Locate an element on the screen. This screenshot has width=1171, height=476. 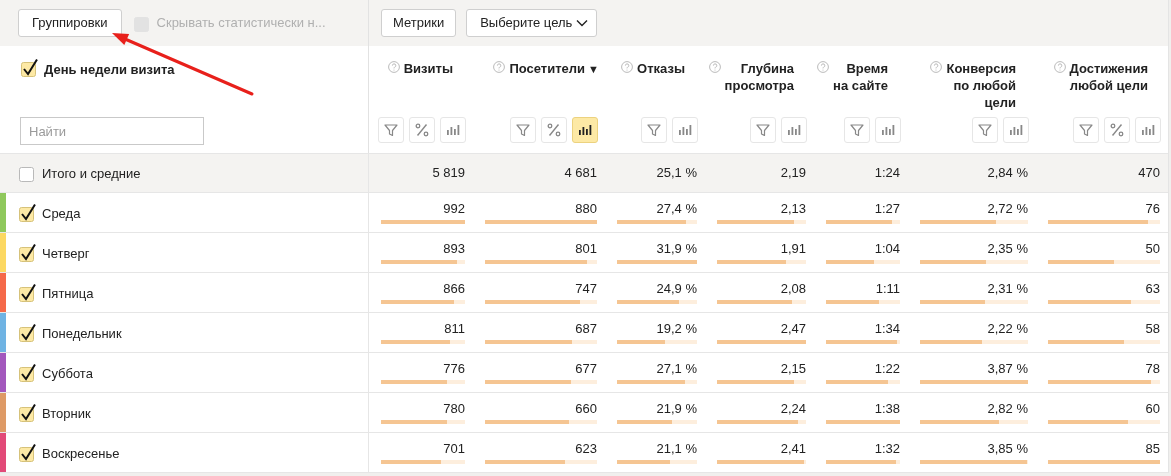
groupings-button: Группировки is located at coordinates (70, 23).